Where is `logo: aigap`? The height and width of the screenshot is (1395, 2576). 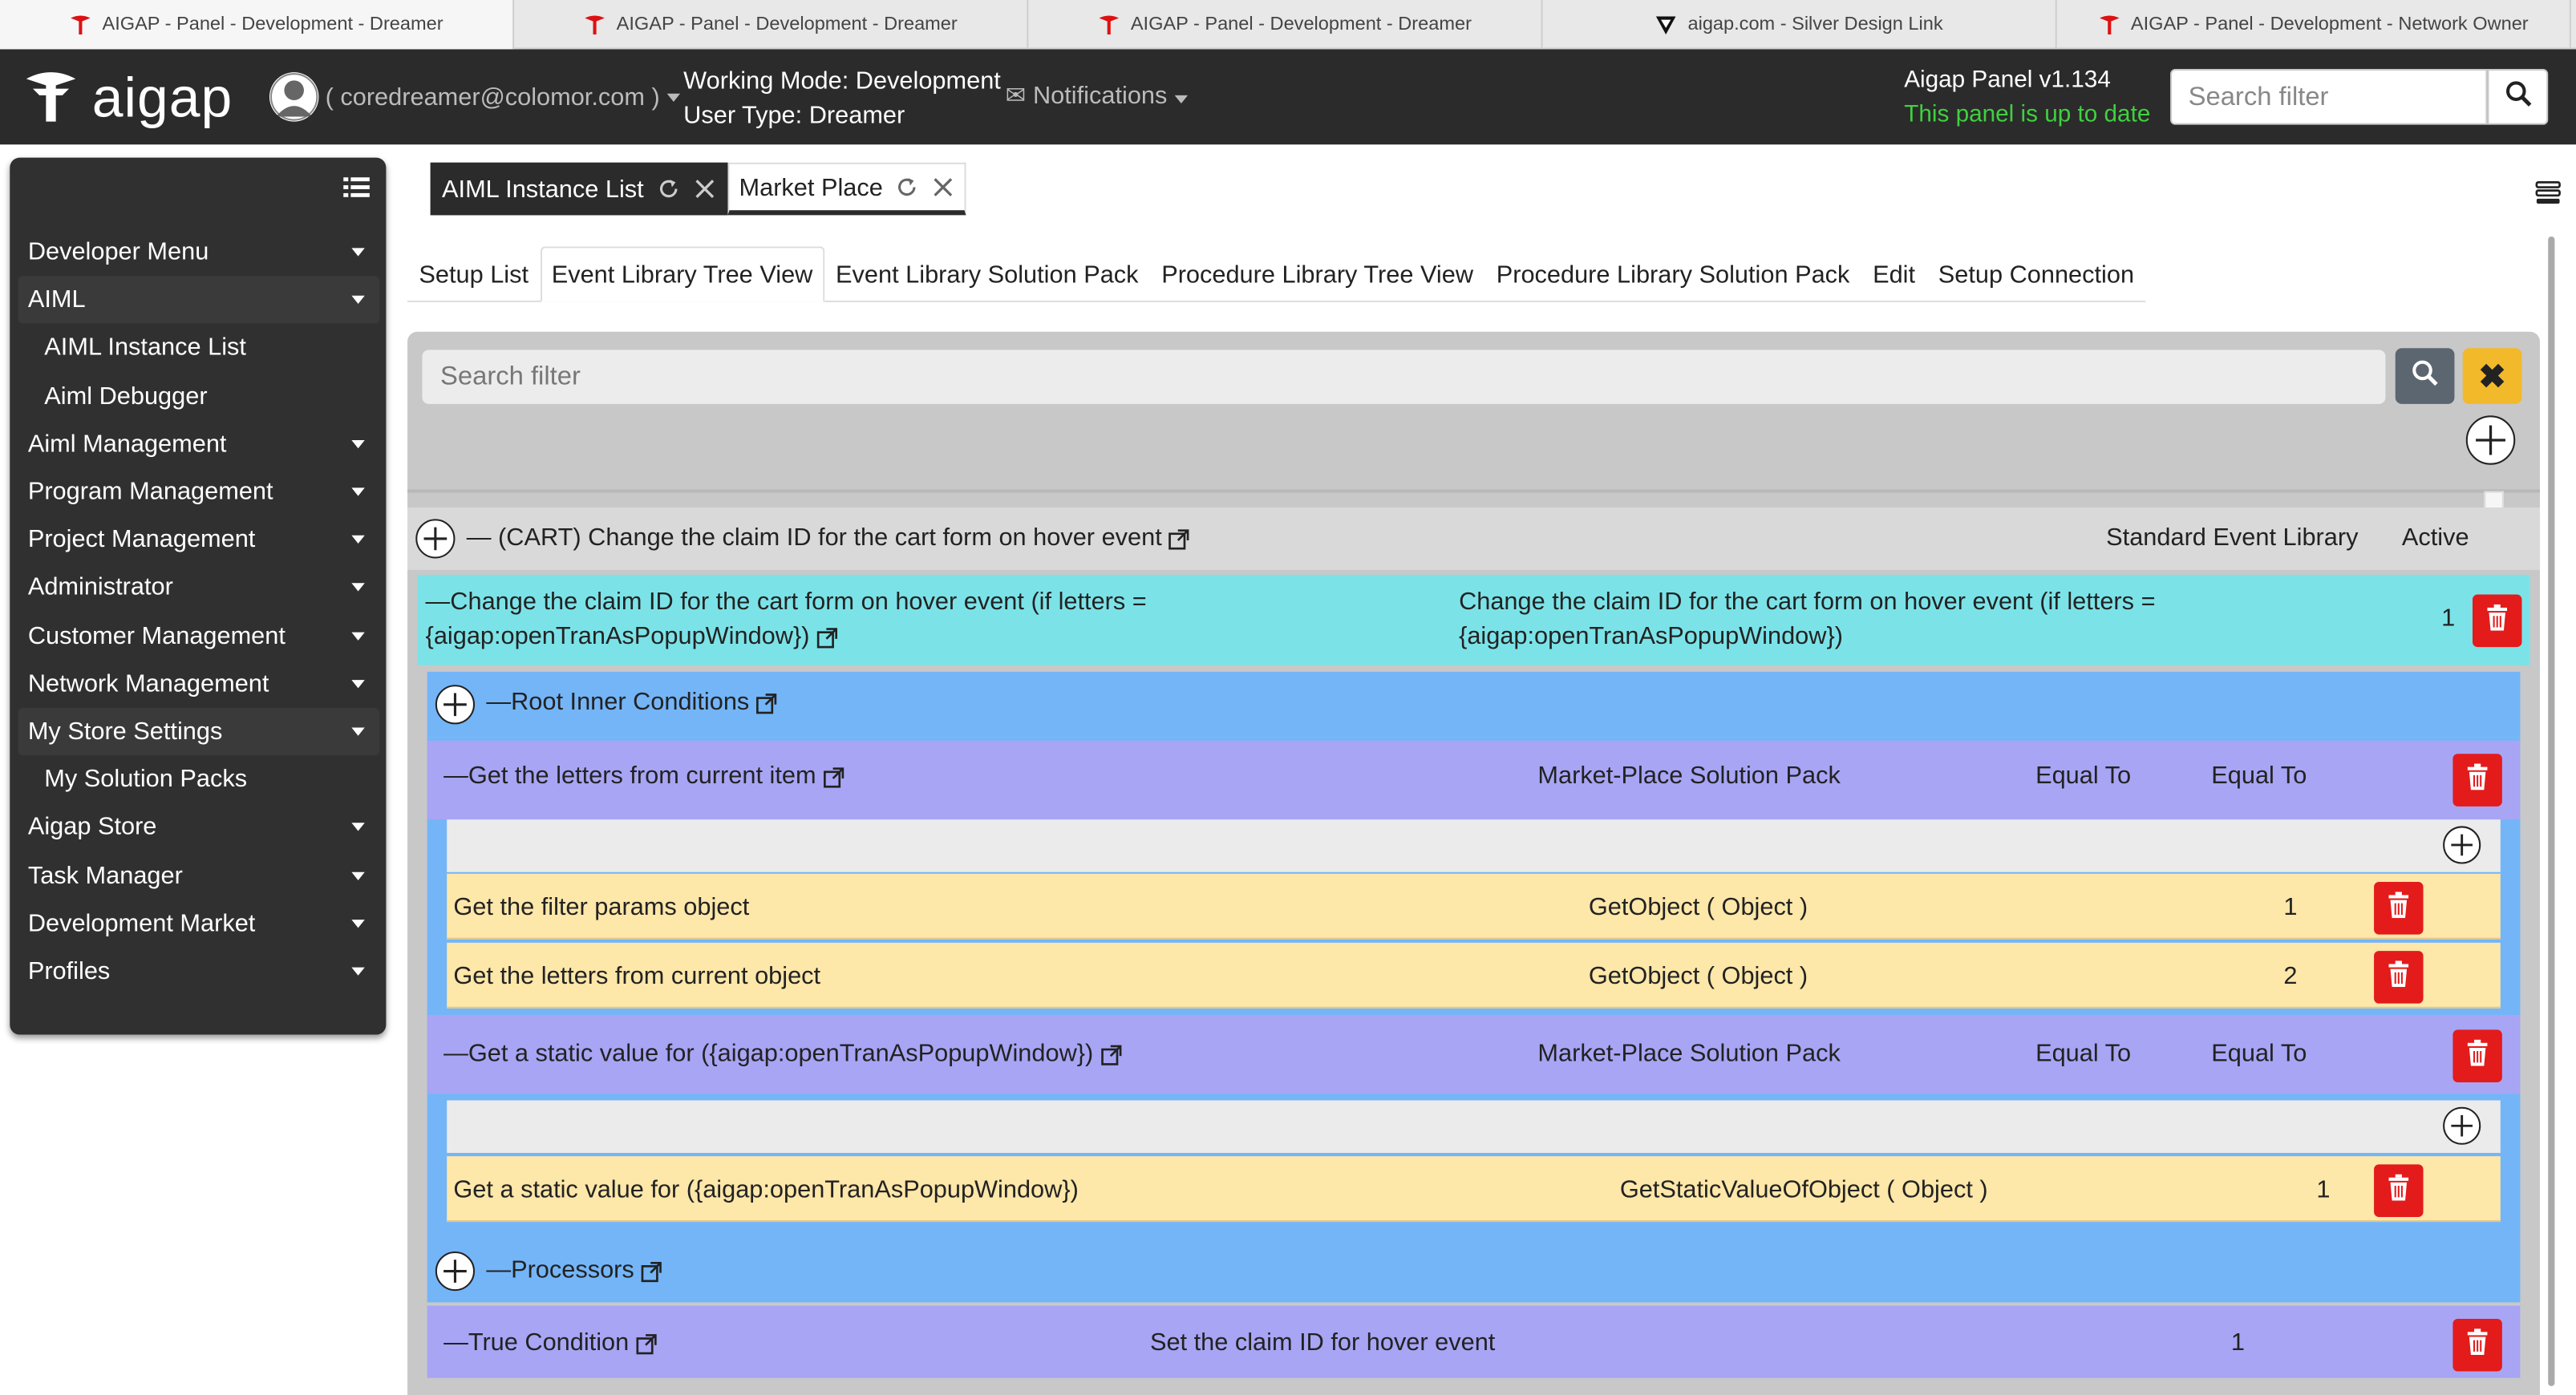 logo: aigap is located at coordinates (128, 99).